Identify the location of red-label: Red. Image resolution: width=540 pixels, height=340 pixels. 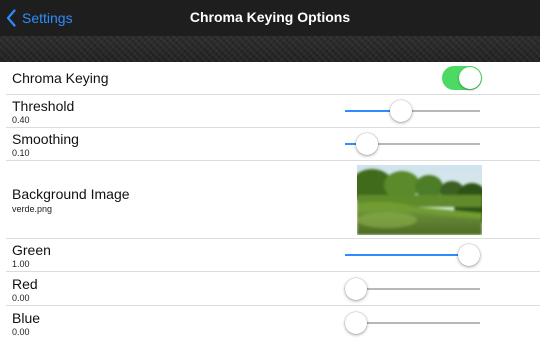
(25, 284).